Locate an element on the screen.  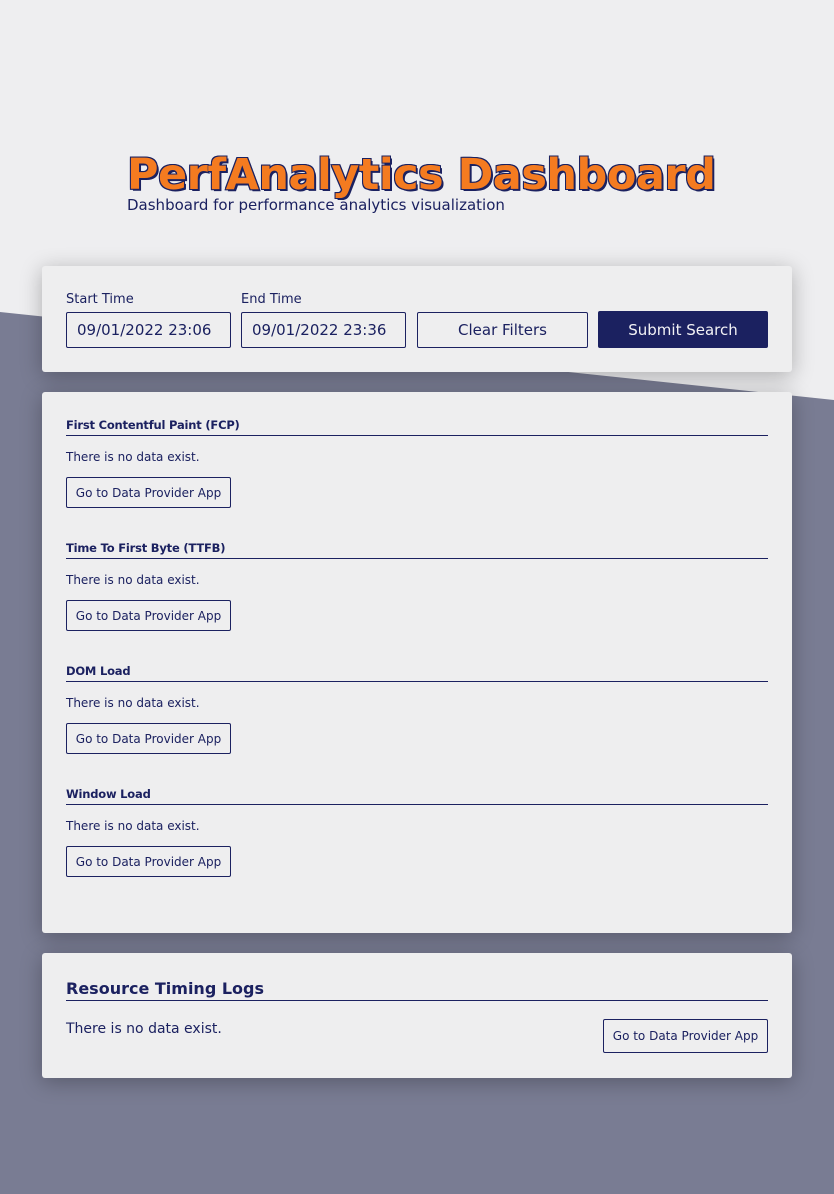
end-time-label: End Time is located at coordinates (271, 299).